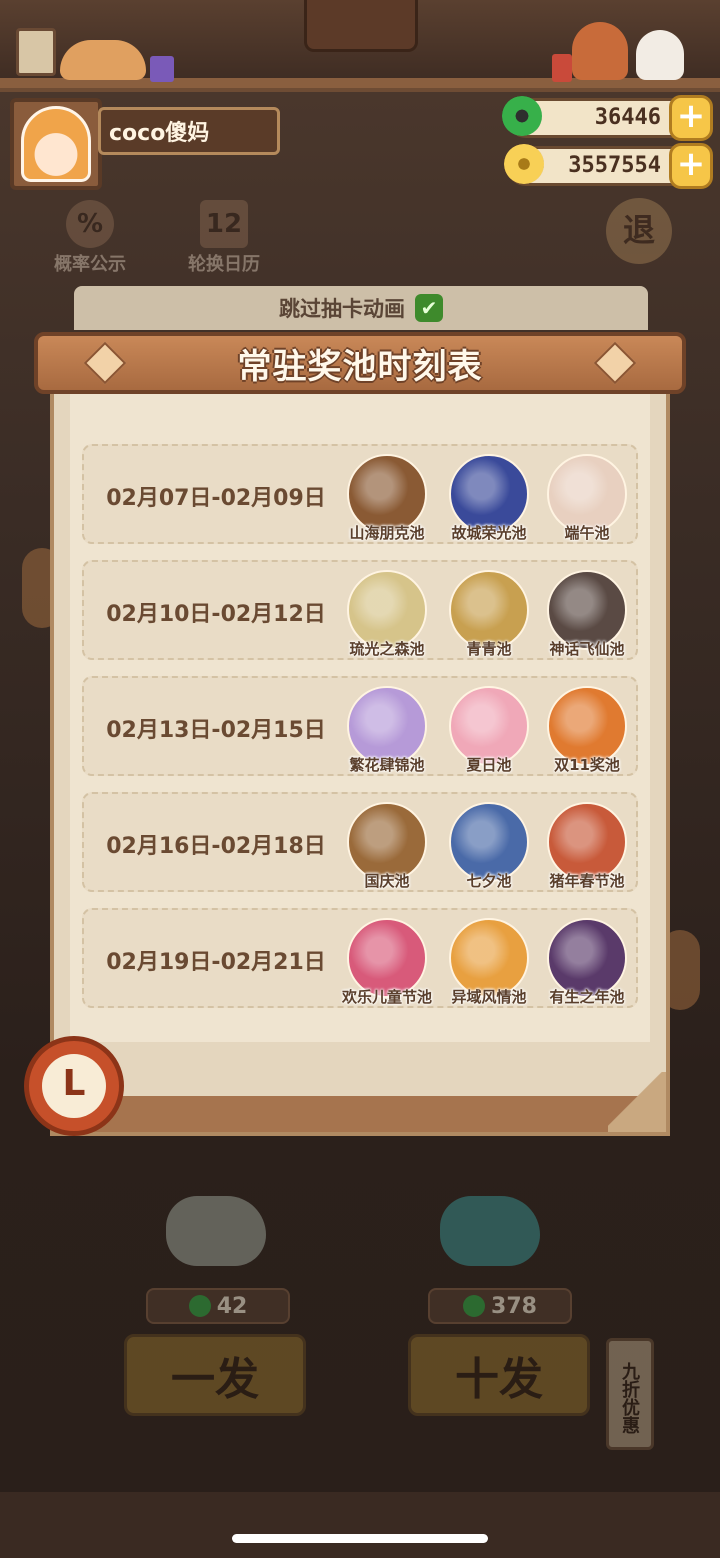 Image resolution: width=720 pixels, height=1558 pixels. I want to click on banner-ornament-left, so click(105, 363).